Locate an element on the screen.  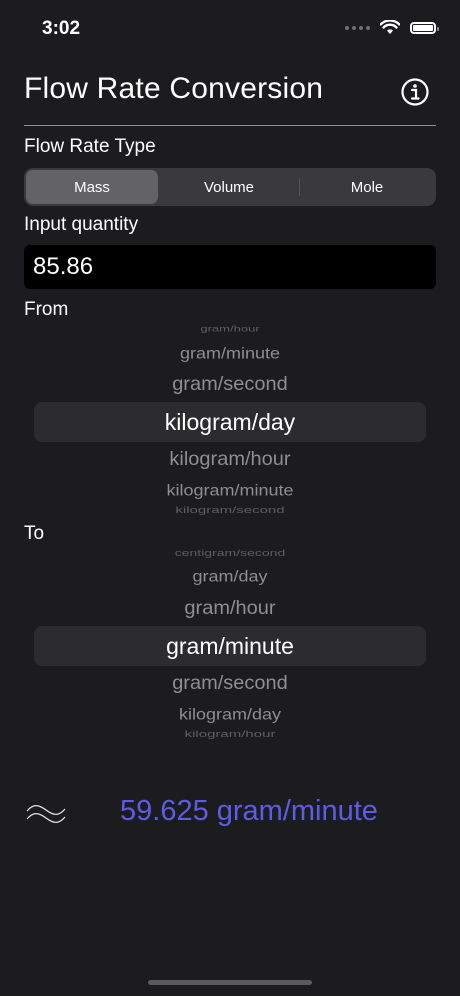
to-picker-item: gram/day is located at coordinates (230, 576).